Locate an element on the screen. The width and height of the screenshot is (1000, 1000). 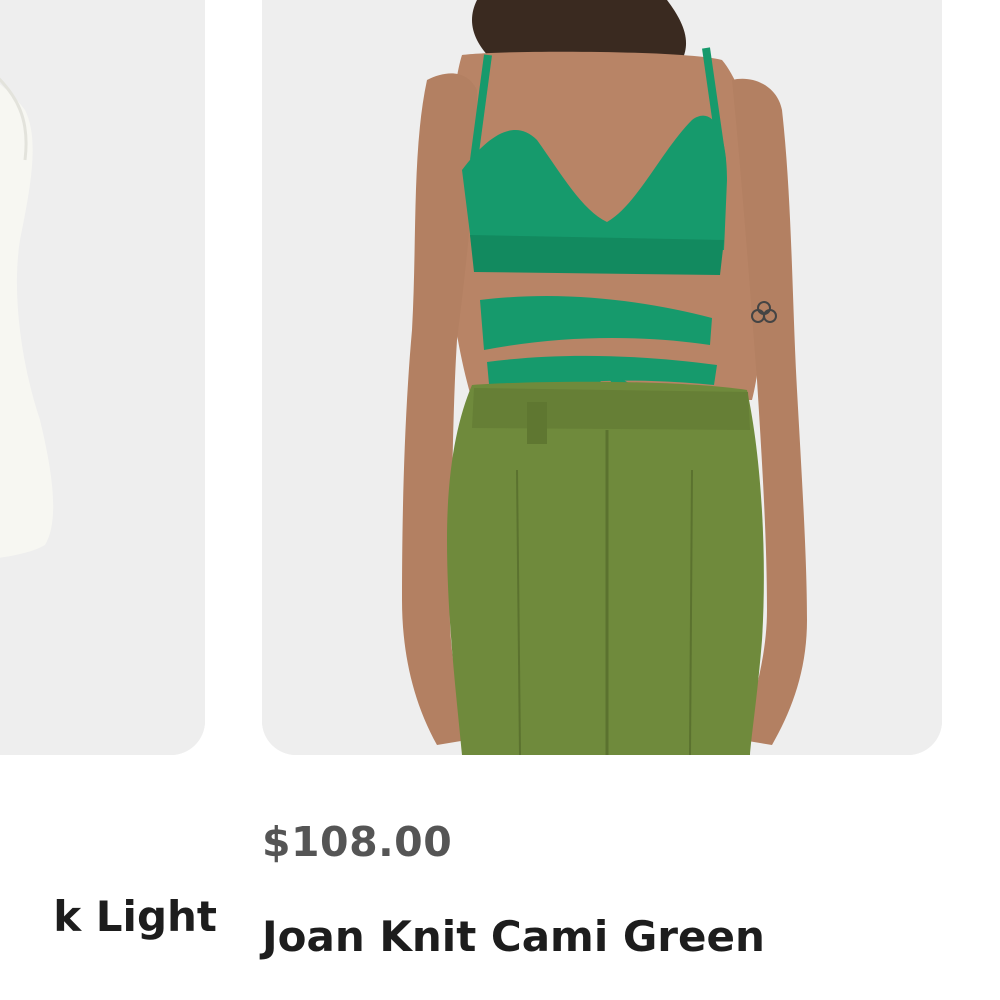
product-price: $108.00 is located at coordinates (357, 842).